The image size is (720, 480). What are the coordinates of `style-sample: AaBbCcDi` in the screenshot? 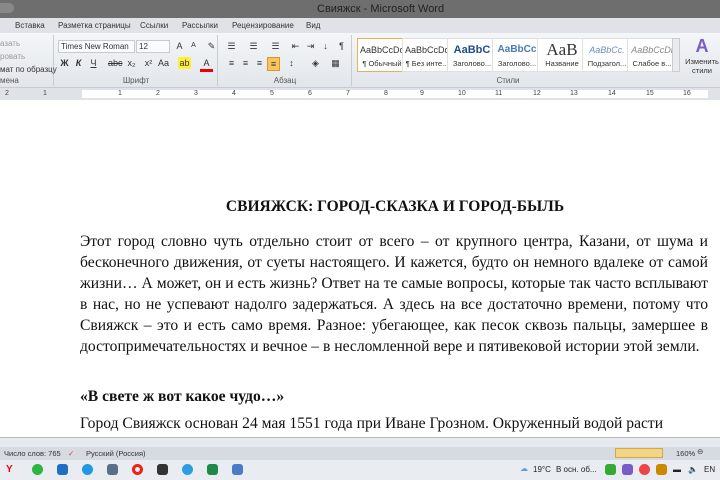 It's located at (652, 50).